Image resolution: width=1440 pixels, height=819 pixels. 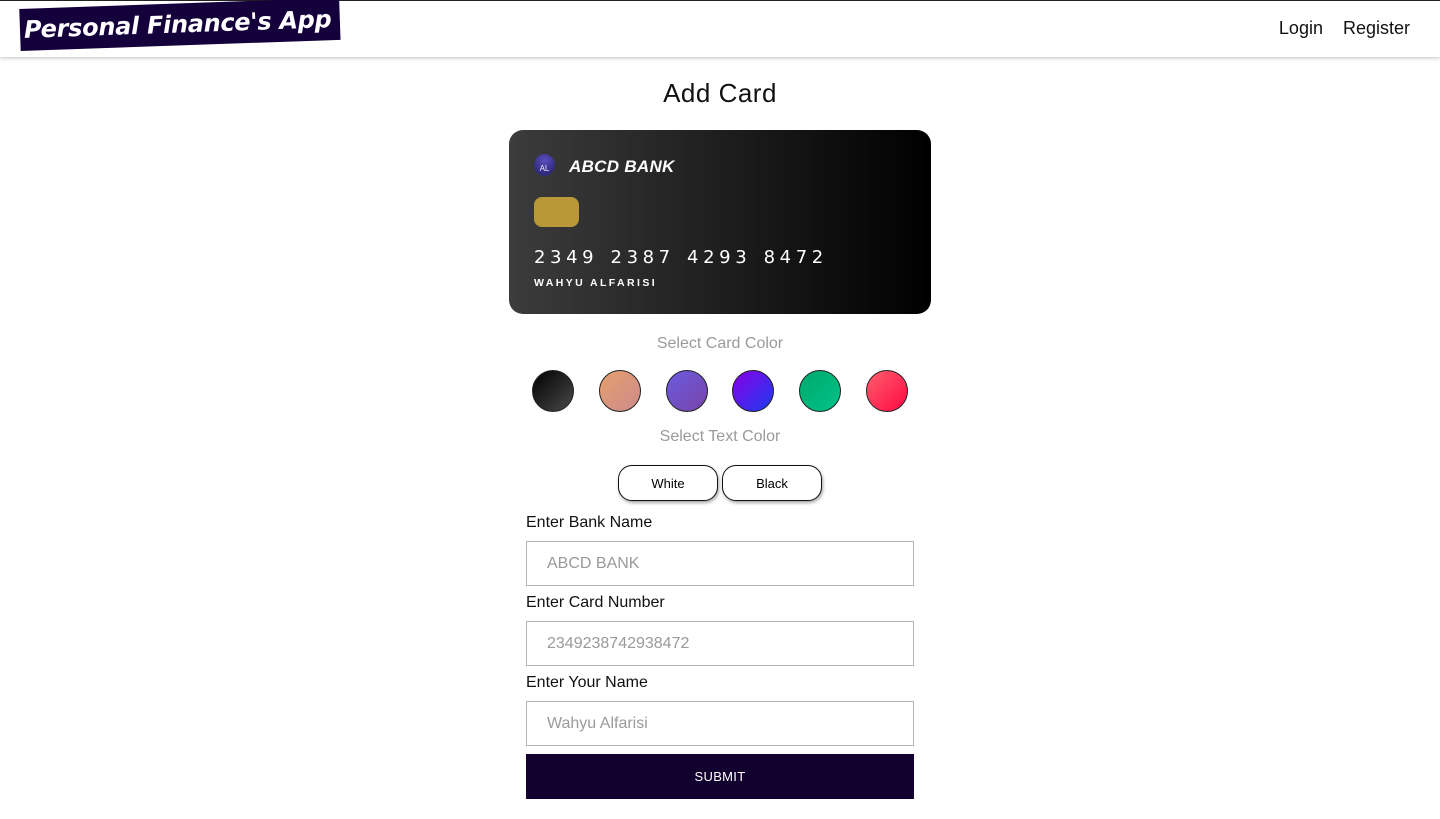 I want to click on card-bank-name: ABCD BANK, so click(x=622, y=166).